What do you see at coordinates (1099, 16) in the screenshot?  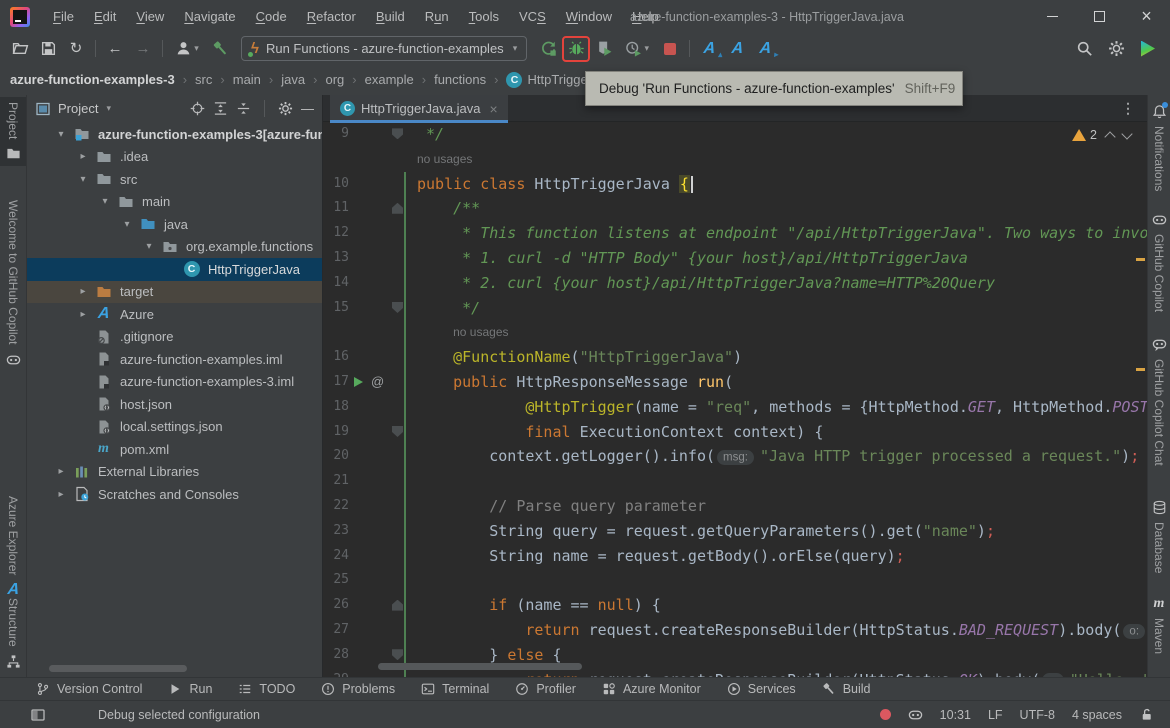 I see `maximize-button` at bounding box center [1099, 16].